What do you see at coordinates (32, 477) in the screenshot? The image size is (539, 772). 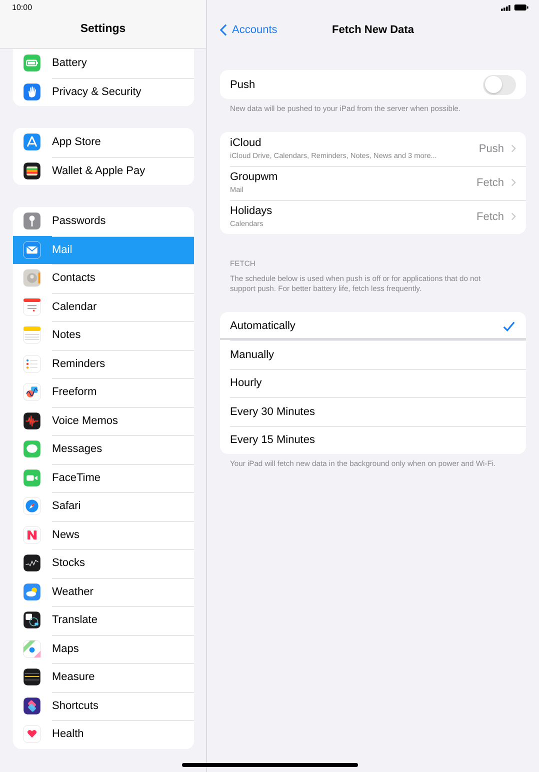 I see `video-camera-icon` at bounding box center [32, 477].